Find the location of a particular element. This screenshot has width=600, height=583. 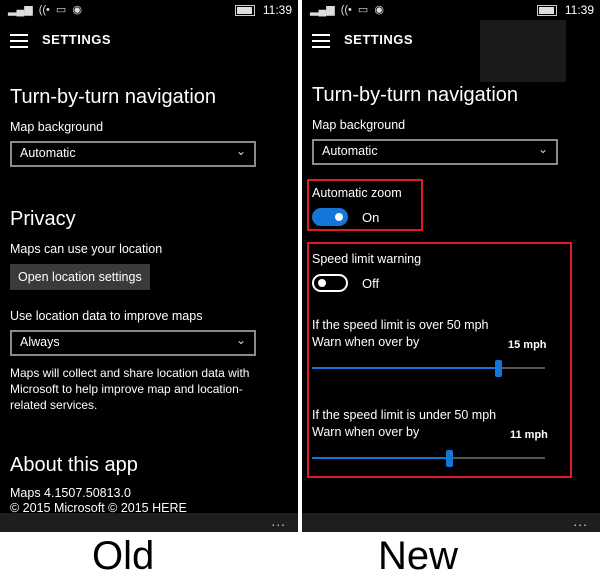

improve-maps-dropdown: Always ⌄ is located at coordinates (133, 343).